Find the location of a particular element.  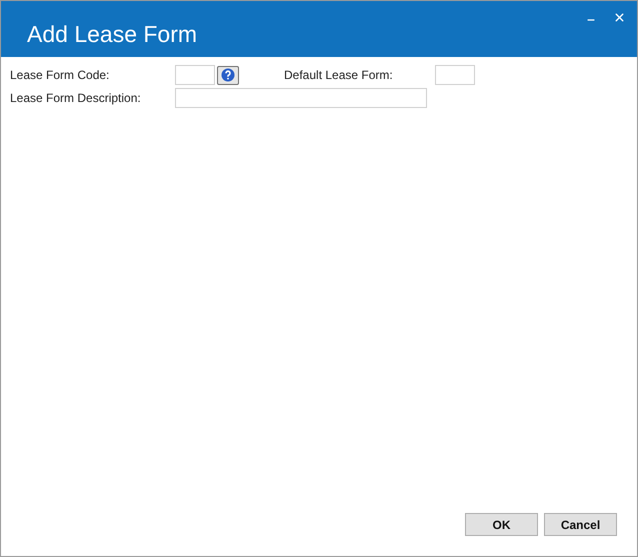

ok-button: OK is located at coordinates (501, 524).